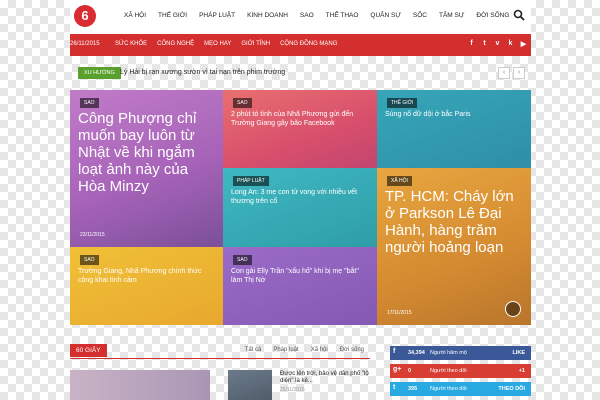 The width and height of the screenshot is (600, 400). I want to click on googleplus-icon: g+, so click(397, 369).